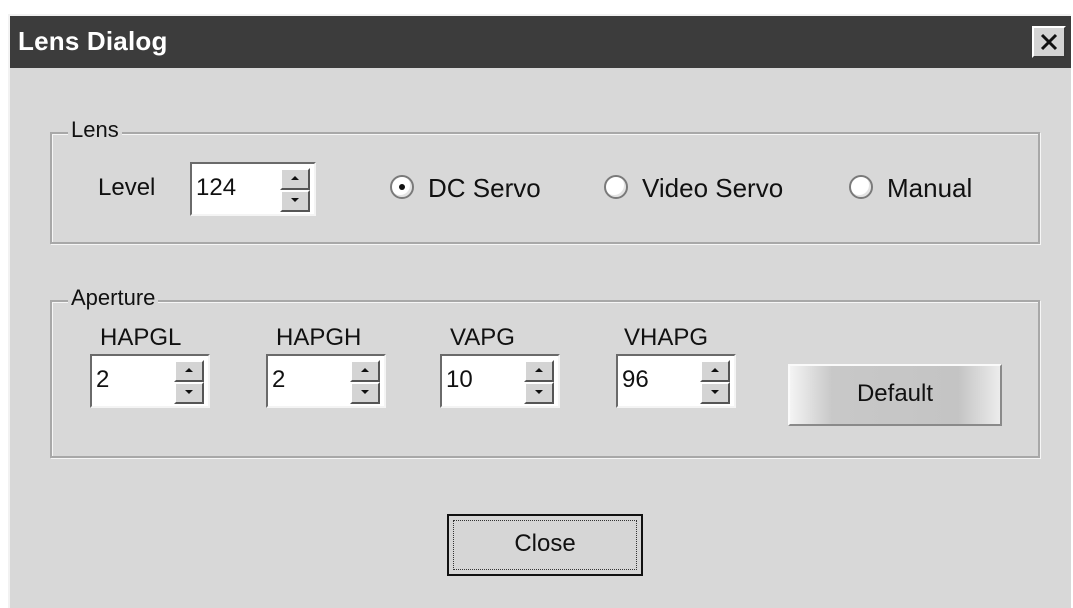 The height and width of the screenshot is (608, 1073). I want to click on radio-video-servo-label: Video Servo, so click(712, 188).